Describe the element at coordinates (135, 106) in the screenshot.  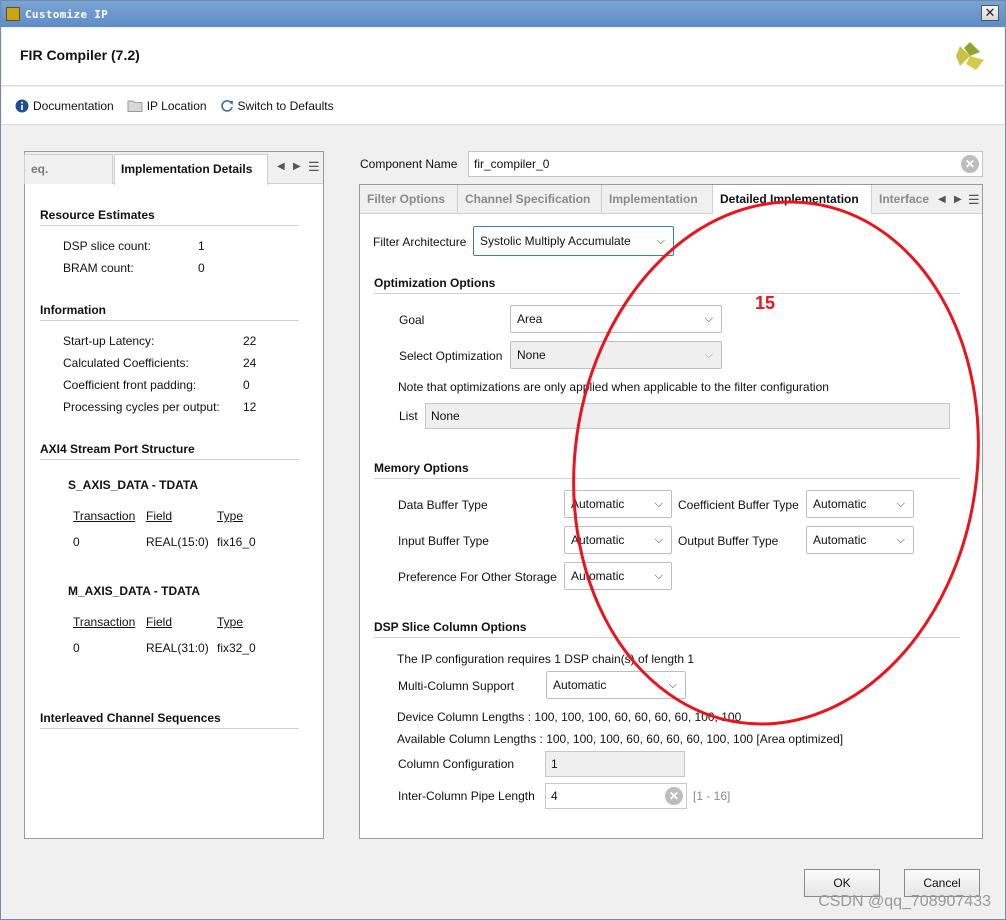
I see `folder-icon` at that location.